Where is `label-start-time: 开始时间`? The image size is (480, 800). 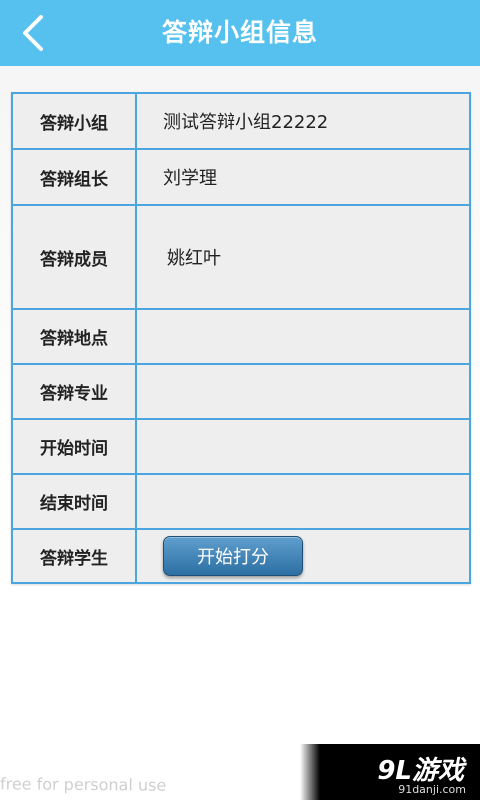
label-start-time: 开始时间 is located at coordinates (75, 446).